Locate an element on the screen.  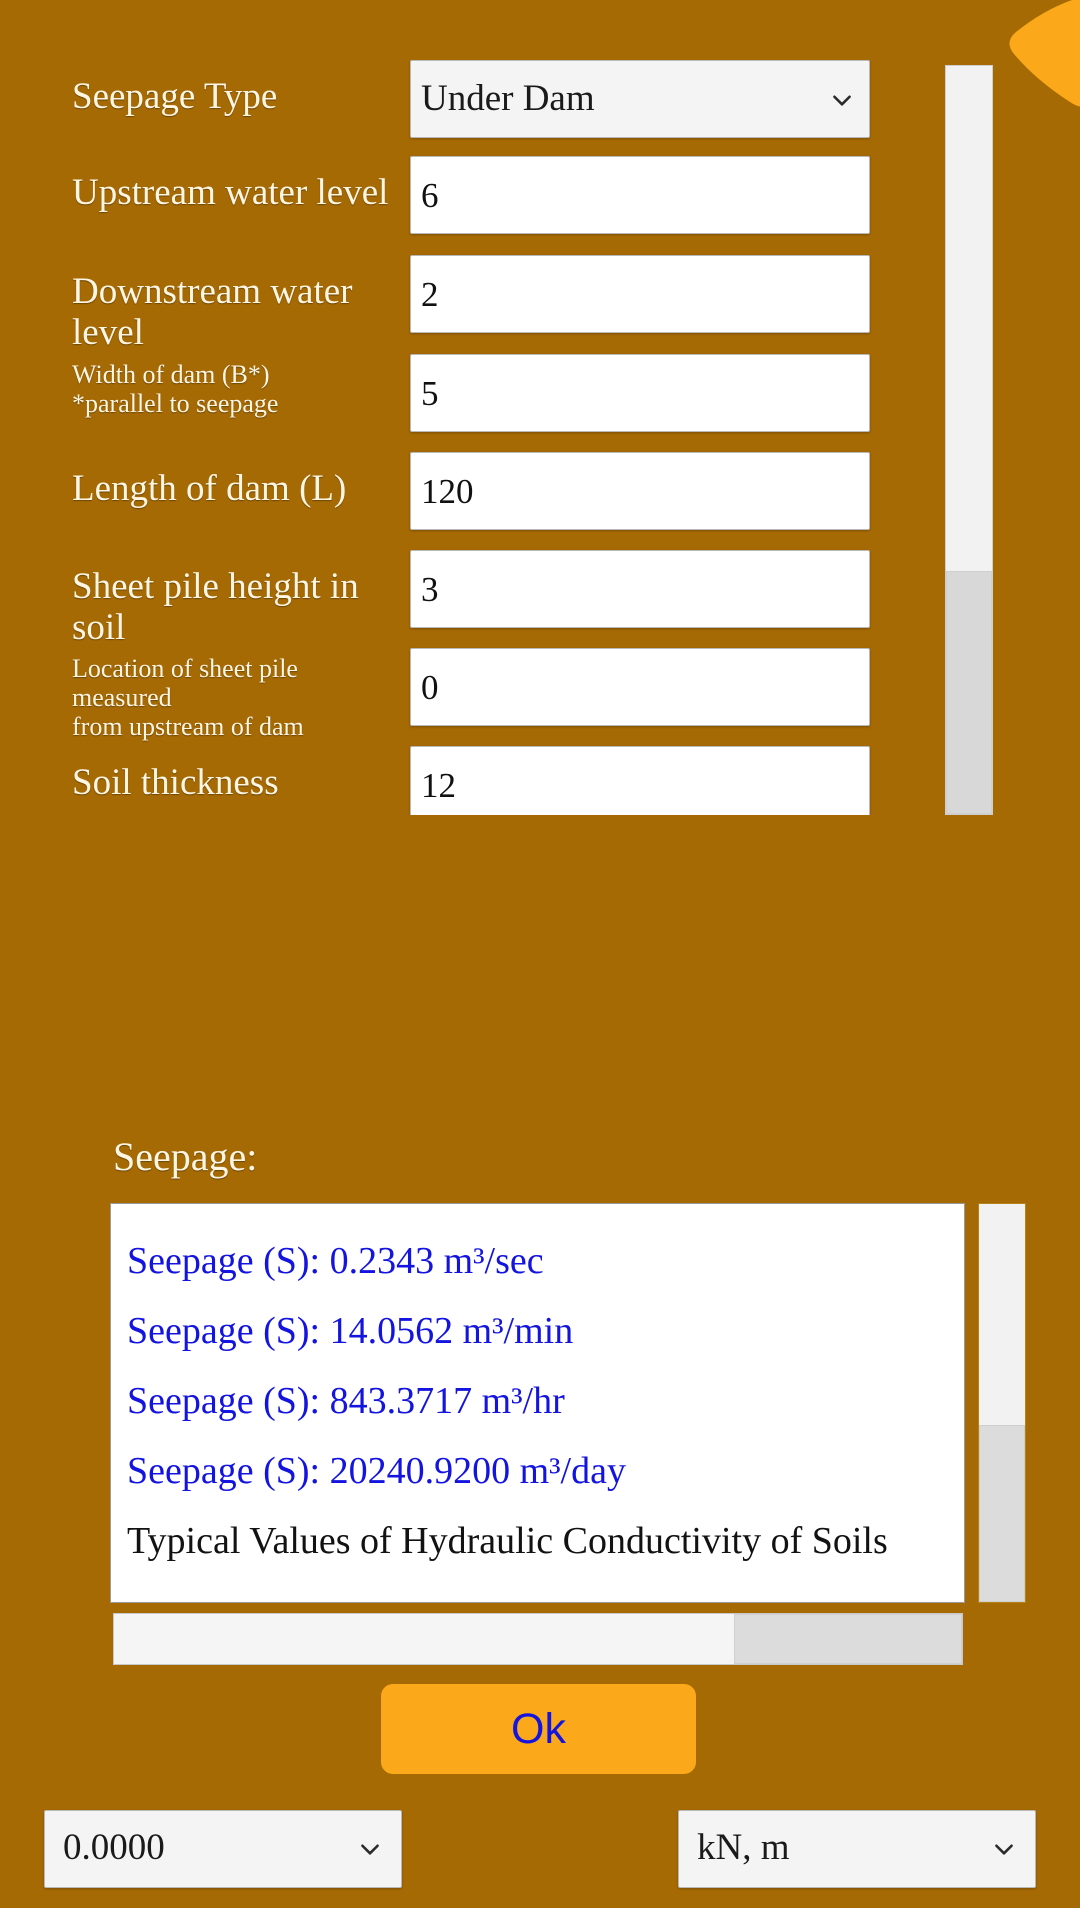
seepage-type-select: Under Dam is located at coordinates (640, 99).